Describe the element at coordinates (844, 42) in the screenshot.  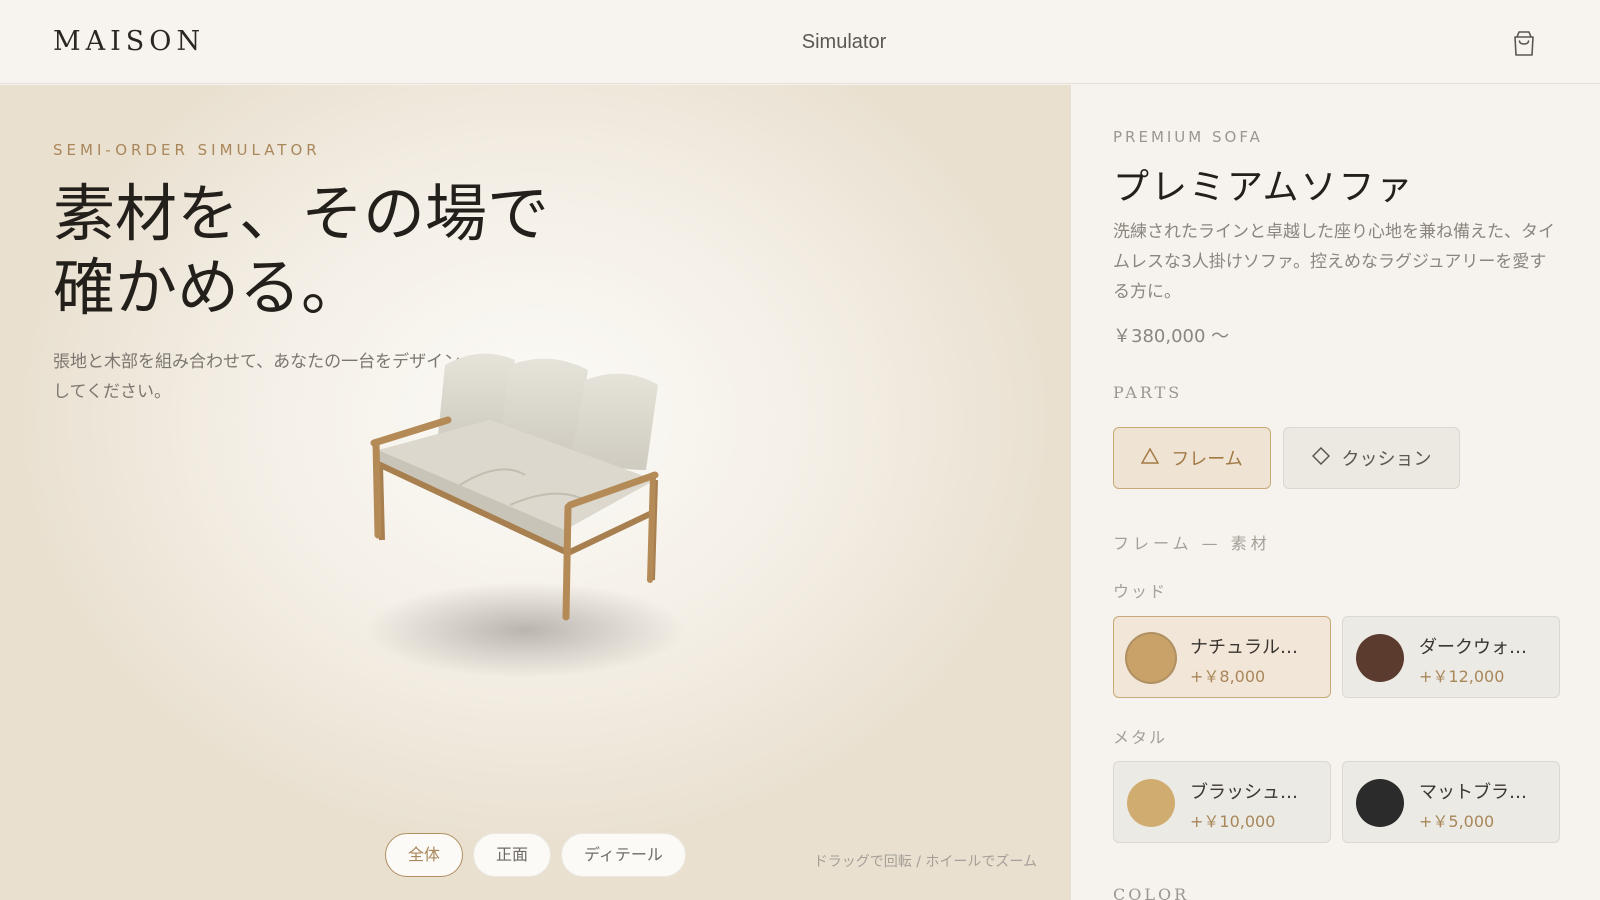
I see `page-title: Simulator` at that location.